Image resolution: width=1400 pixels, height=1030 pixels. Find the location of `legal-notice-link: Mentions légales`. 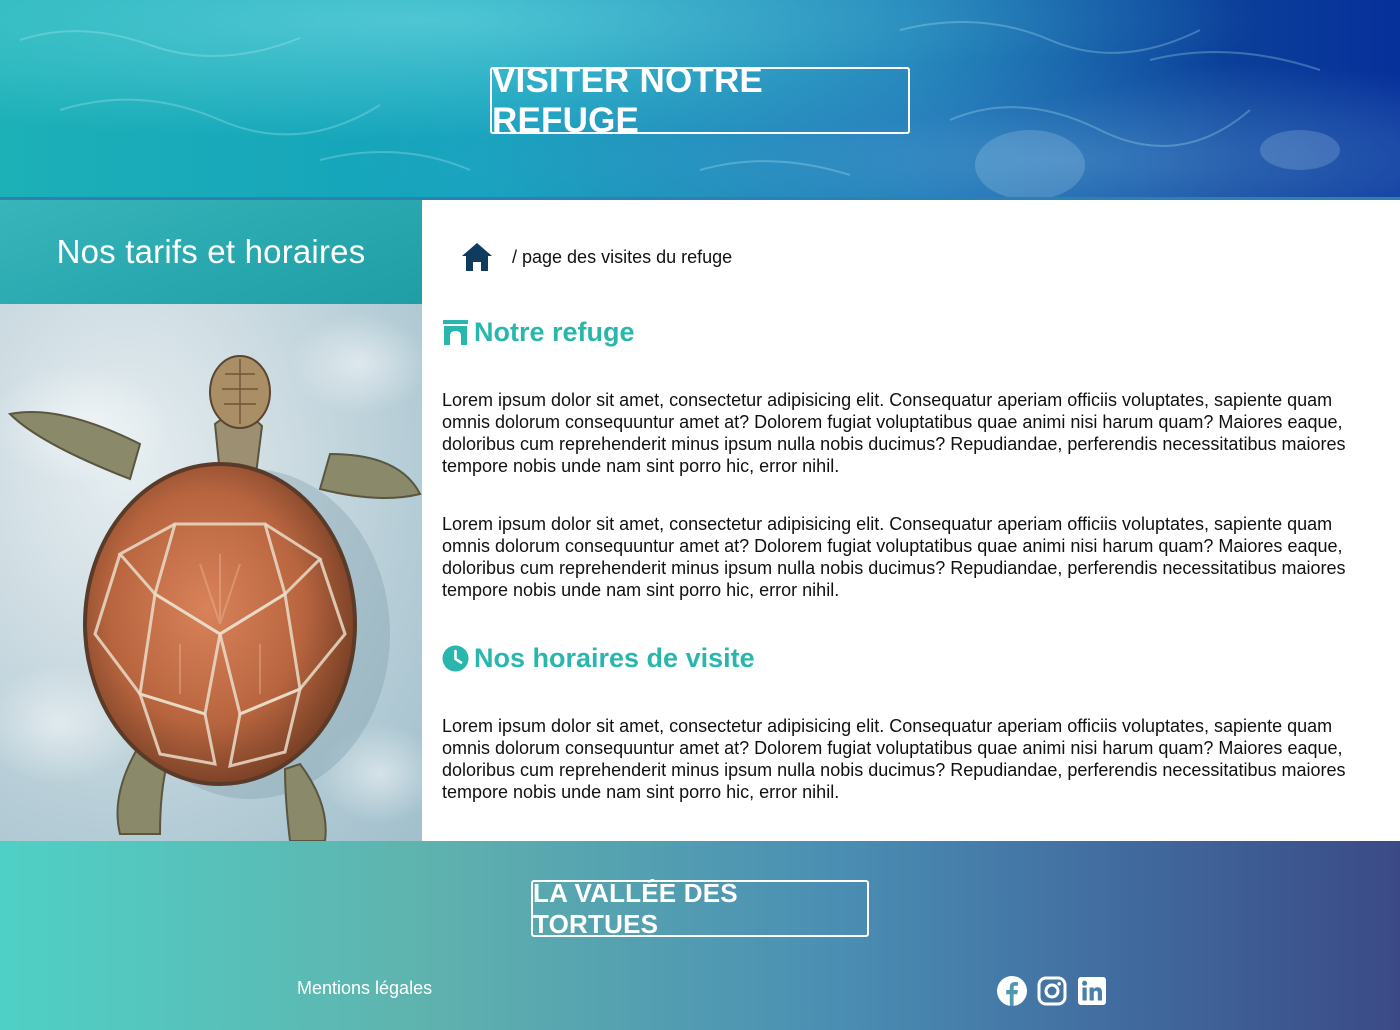

legal-notice-link: Mentions légales is located at coordinates (364, 988).